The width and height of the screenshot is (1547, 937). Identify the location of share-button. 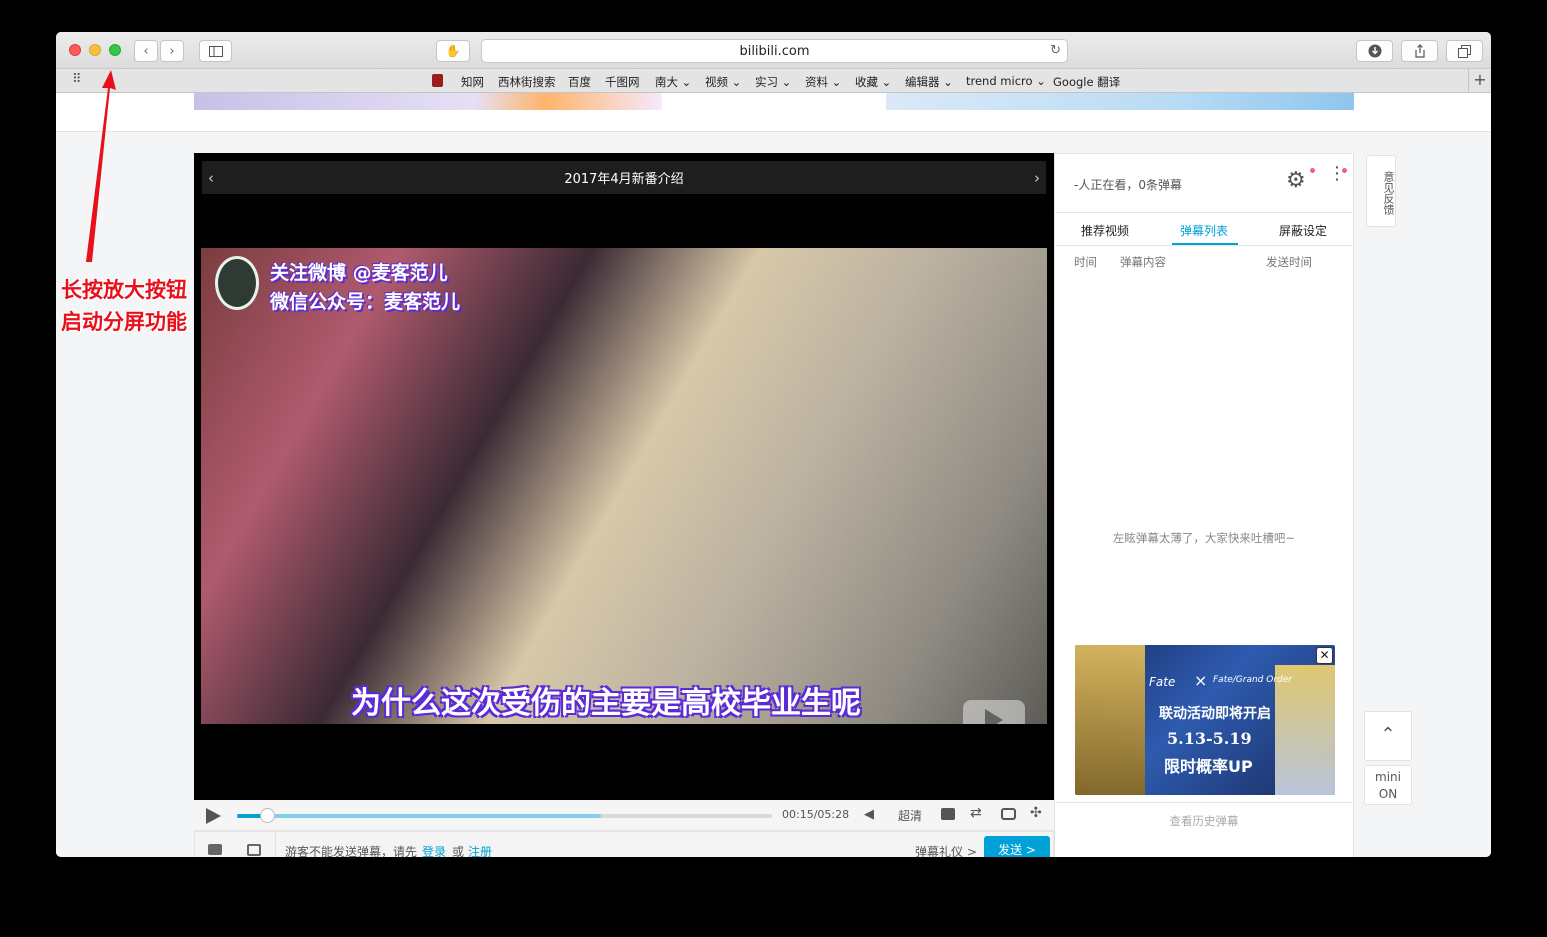
(1419, 51).